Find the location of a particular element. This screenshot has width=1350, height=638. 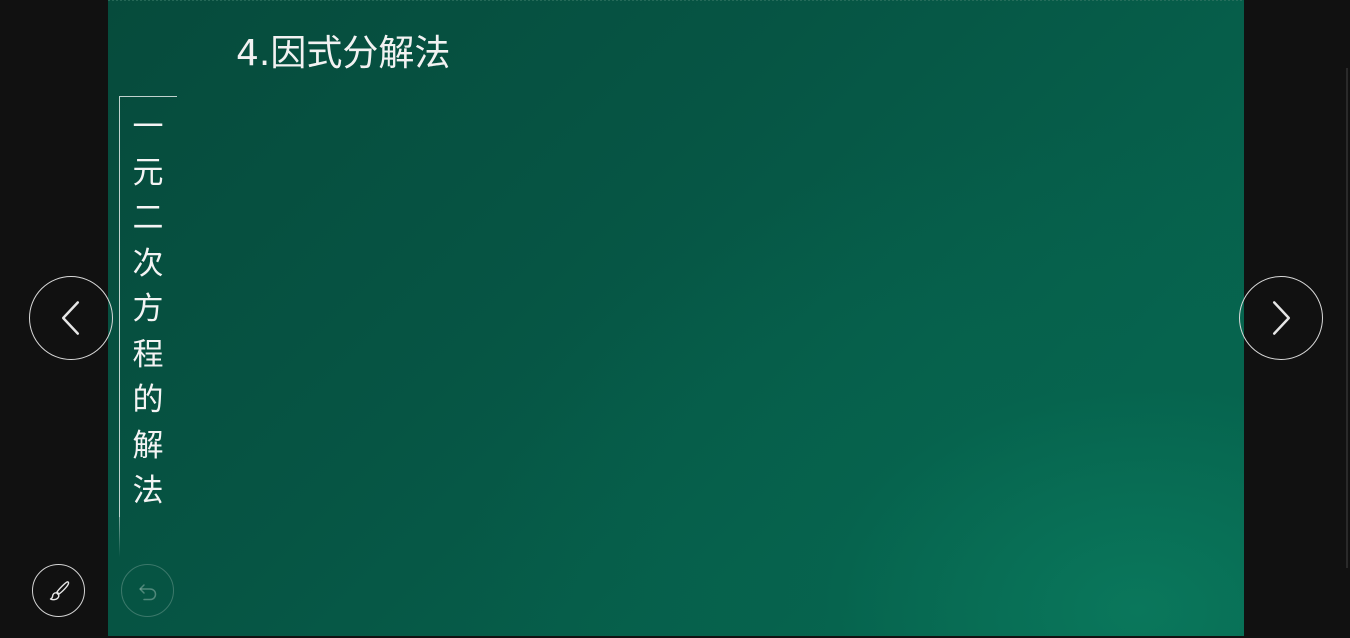

pen-tool-button is located at coordinates (58, 590).